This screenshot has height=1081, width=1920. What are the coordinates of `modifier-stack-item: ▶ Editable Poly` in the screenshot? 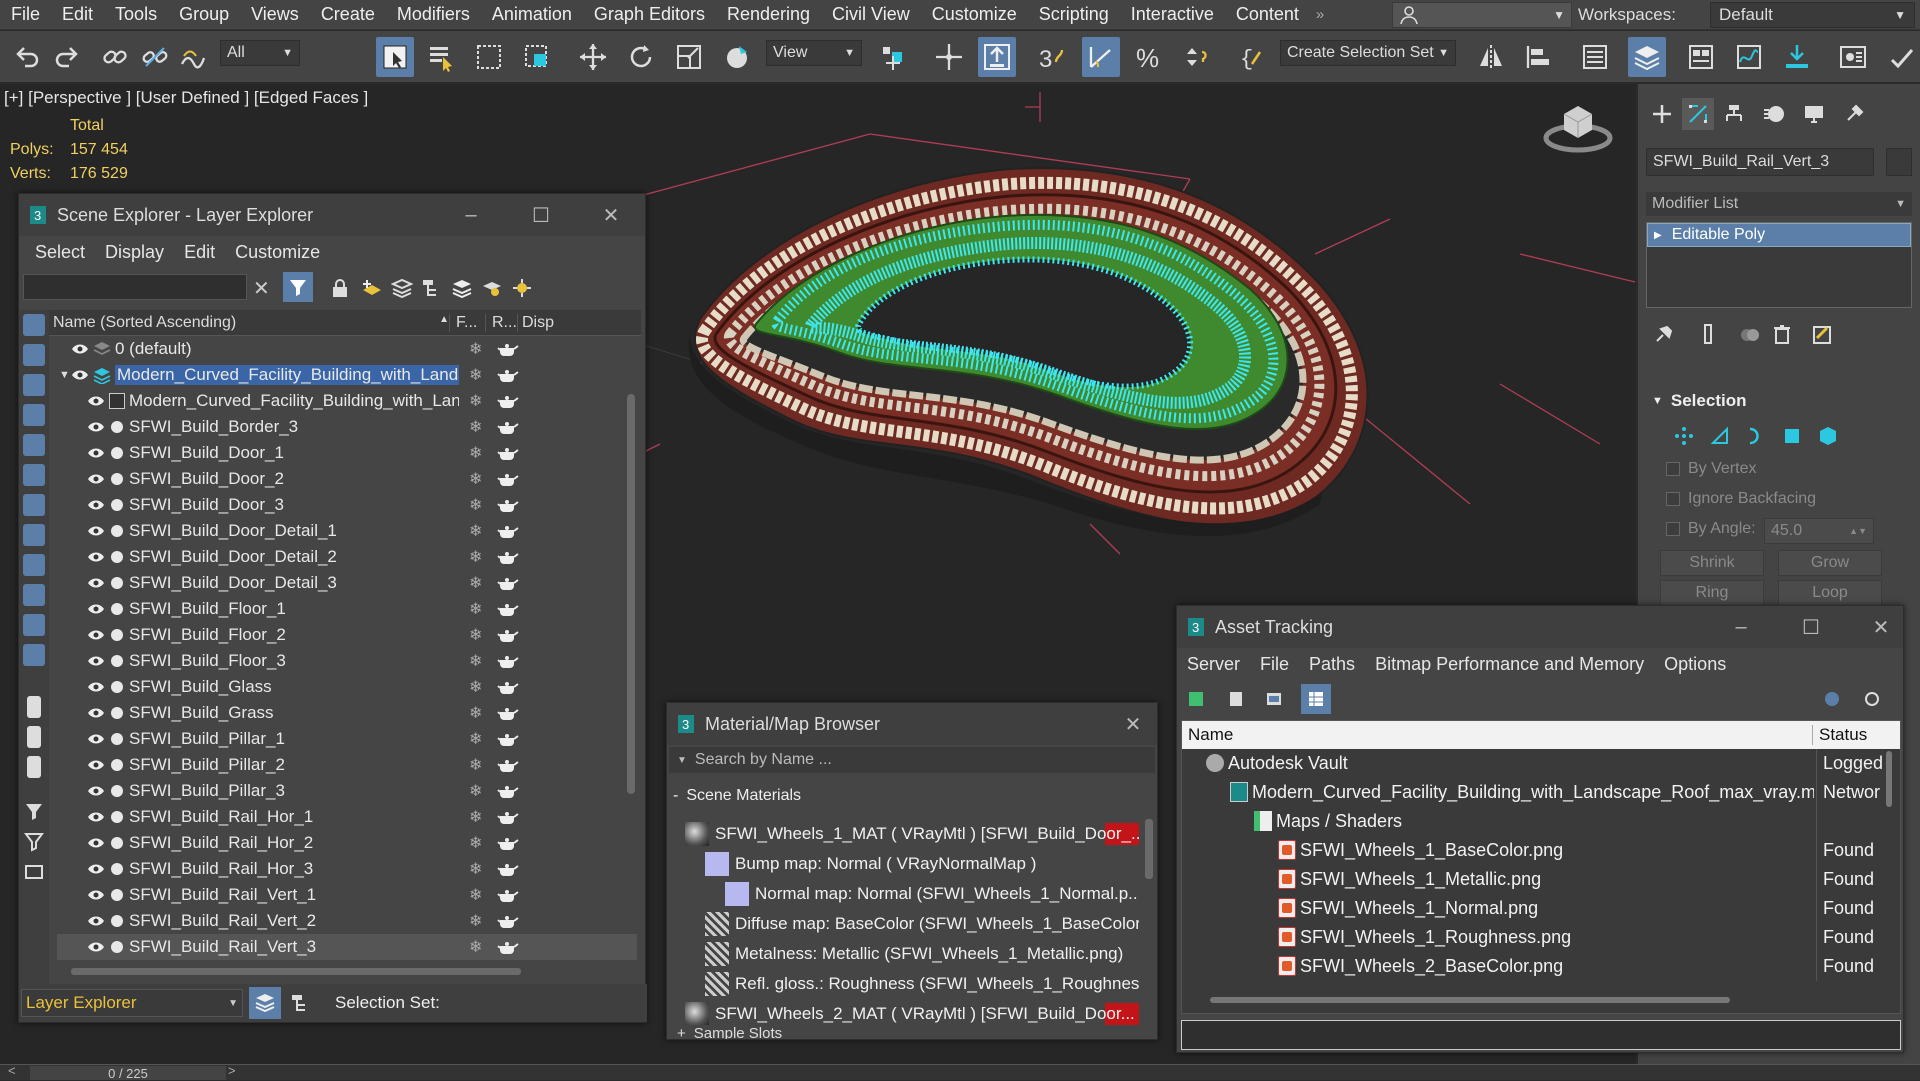 It's located at (1779, 235).